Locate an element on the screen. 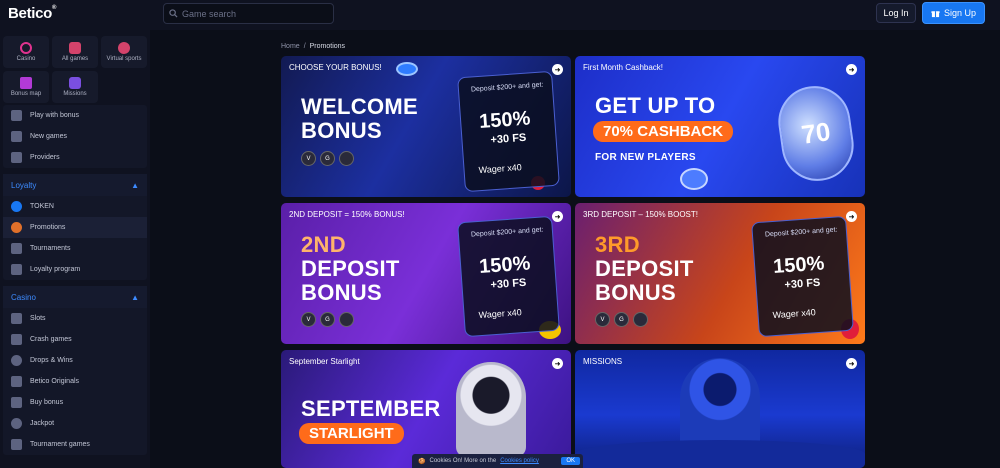 The height and width of the screenshot is (468, 1000). sidebar-item-token: TOKEN is located at coordinates (75, 206).